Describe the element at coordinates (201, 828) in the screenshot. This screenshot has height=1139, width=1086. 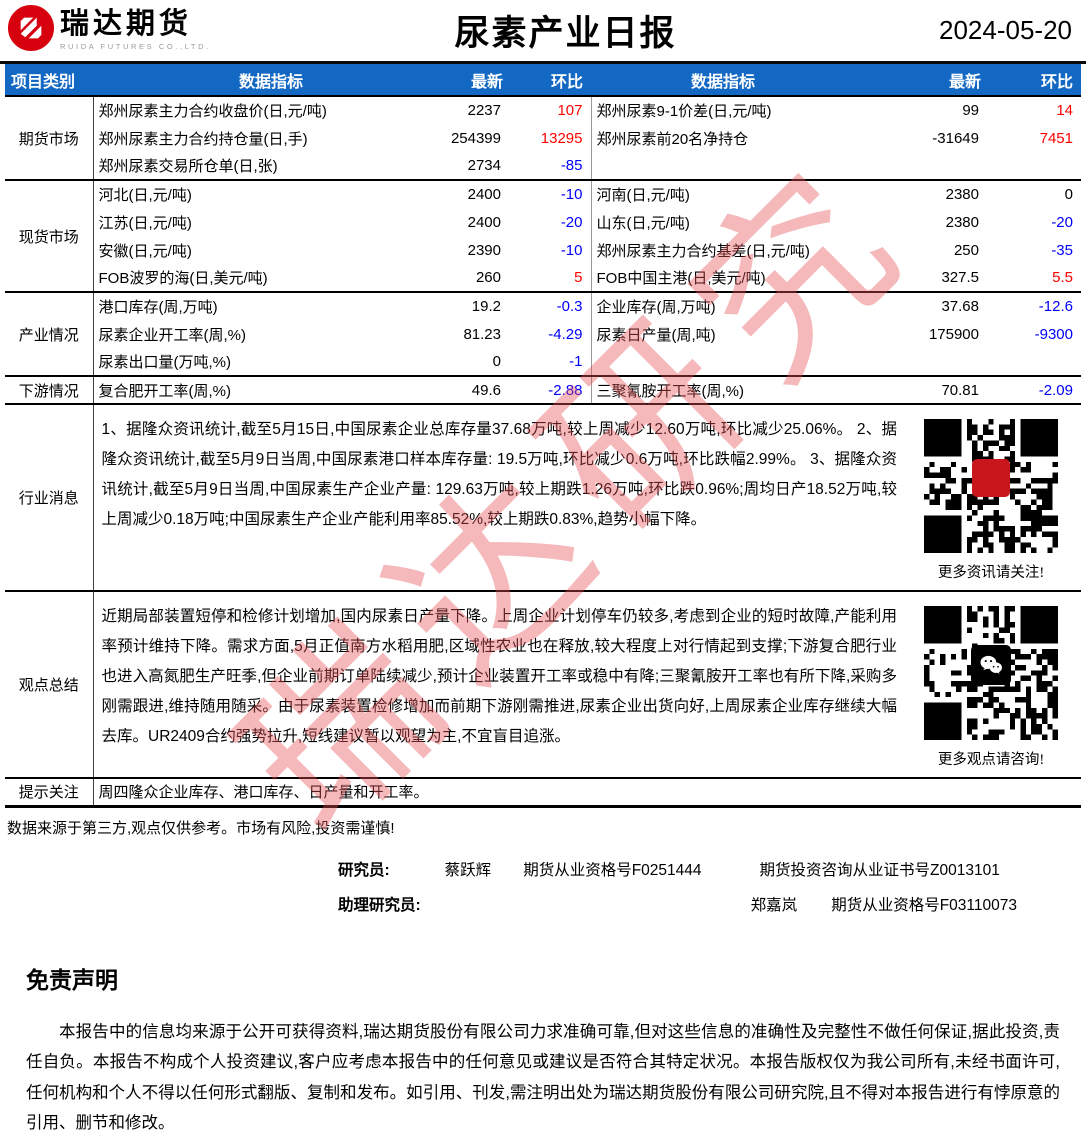
I see `risk-note: 数据来源于第三方,观点仅供参考。市场有风险,投资需谨慎!` at that location.